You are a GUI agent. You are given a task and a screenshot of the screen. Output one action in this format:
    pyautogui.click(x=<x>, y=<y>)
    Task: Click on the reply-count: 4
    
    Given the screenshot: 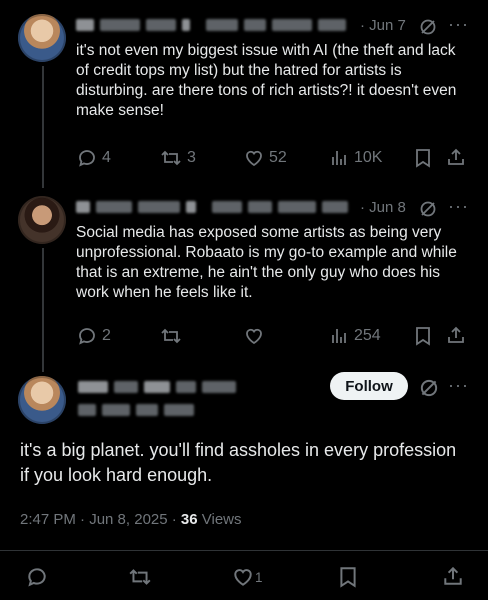 What is the action you would take?
    pyautogui.click(x=106, y=157)
    